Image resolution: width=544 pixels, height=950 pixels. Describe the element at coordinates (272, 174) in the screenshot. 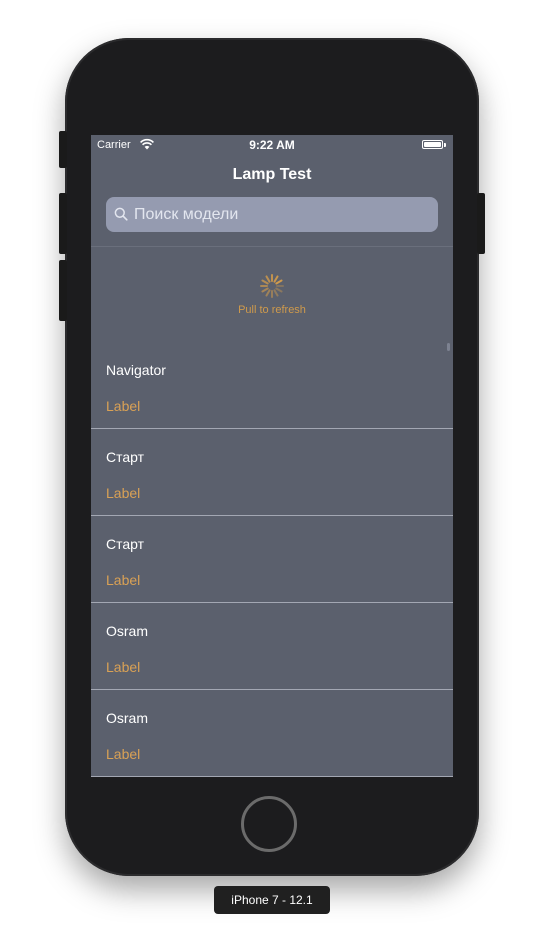

I see `nav-title: Lamp Test` at that location.